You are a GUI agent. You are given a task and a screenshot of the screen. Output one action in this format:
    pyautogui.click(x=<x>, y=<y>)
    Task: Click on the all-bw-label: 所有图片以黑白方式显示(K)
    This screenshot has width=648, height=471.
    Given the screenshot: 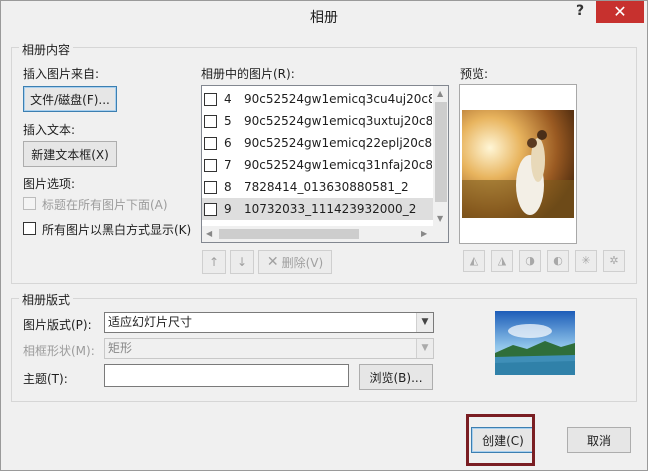 What is the action you would take?
    pyautogui.click(x=117, y=230)
    